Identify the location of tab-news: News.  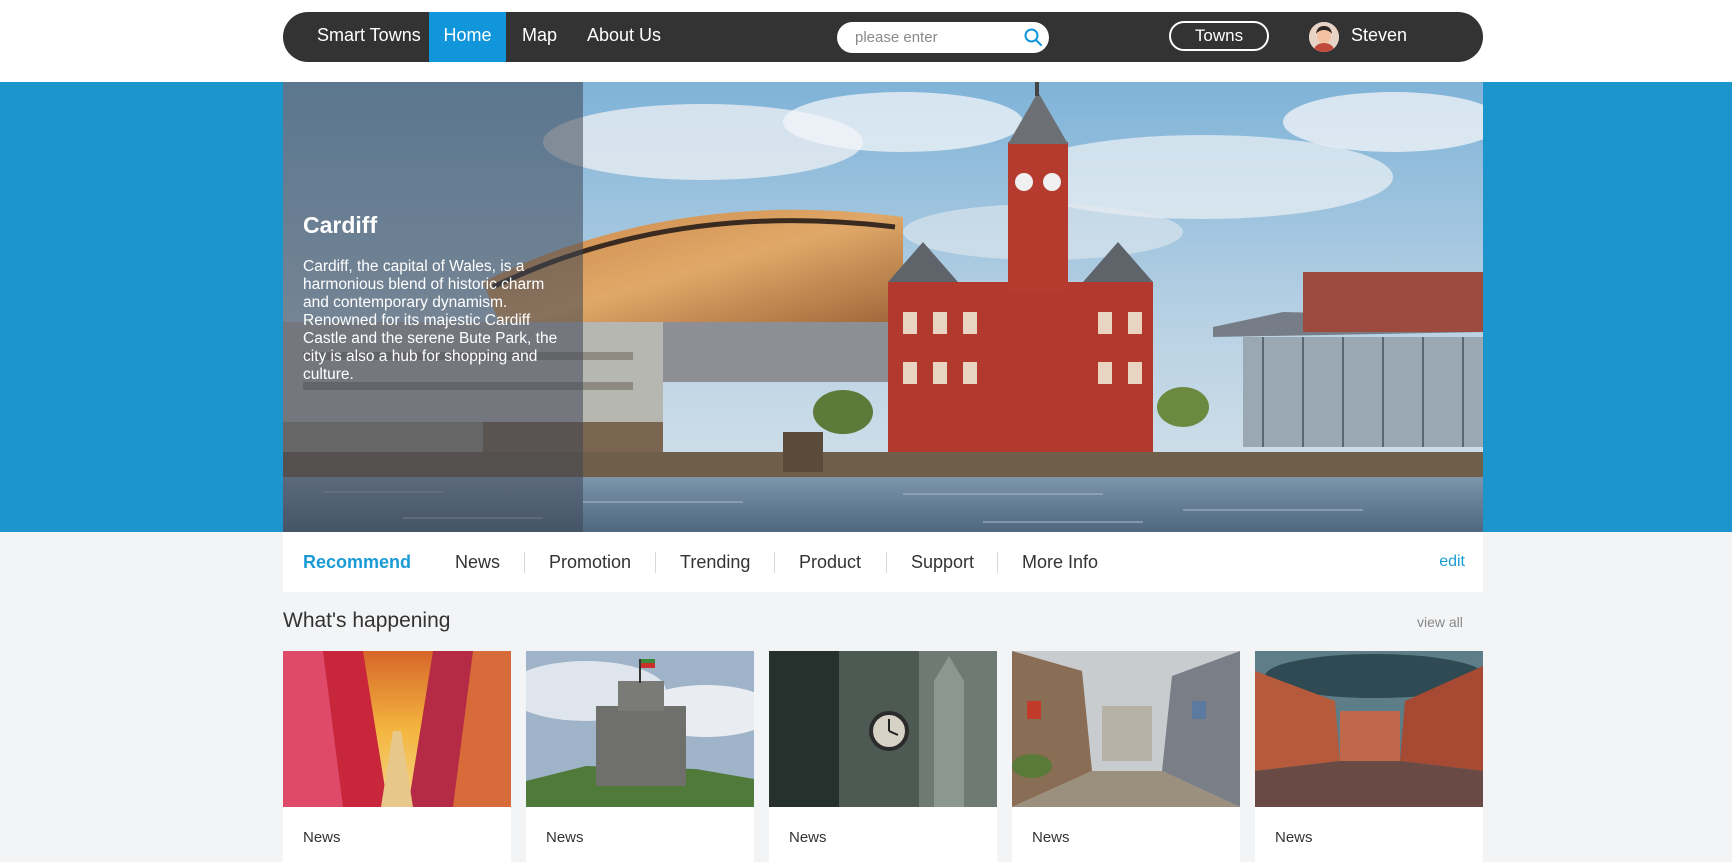
(477, 562).